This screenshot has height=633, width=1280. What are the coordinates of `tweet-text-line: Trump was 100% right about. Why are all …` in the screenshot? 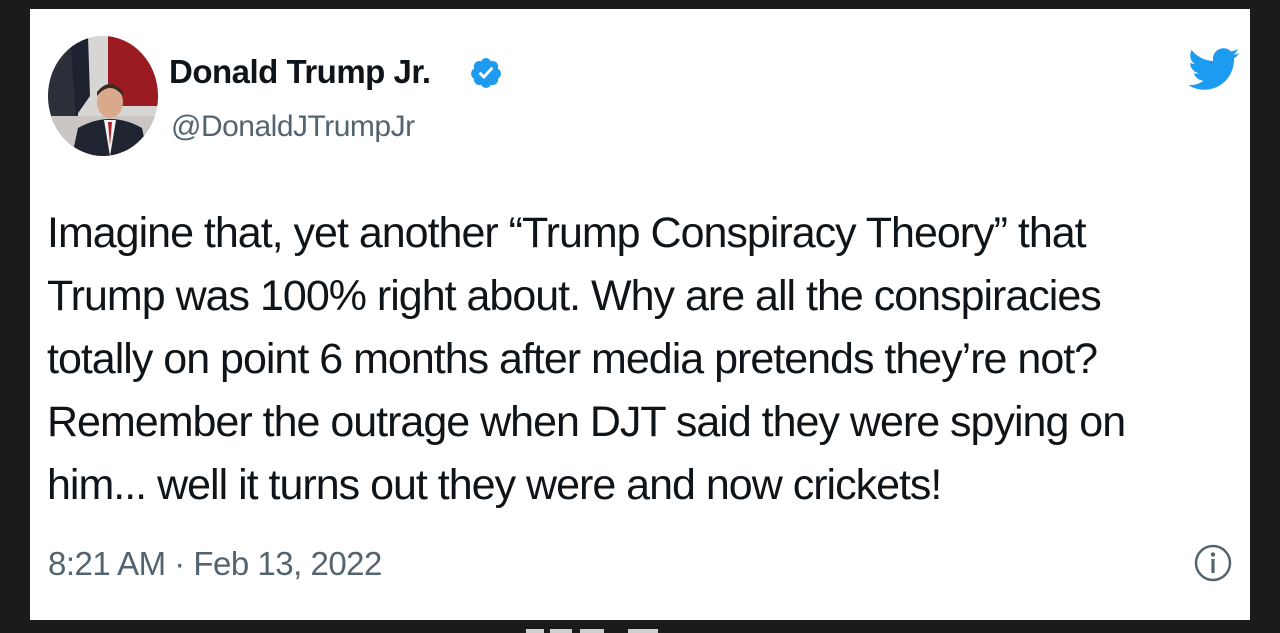 It's located at (574, 296).